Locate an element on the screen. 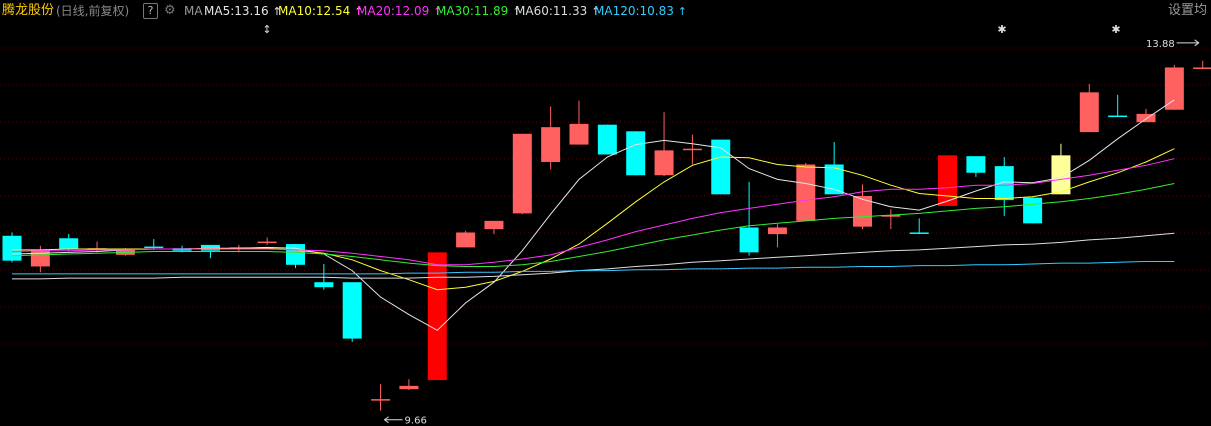 This screenshot has height=426, width=1211. ma60-line is located at coordinates (593, 256).